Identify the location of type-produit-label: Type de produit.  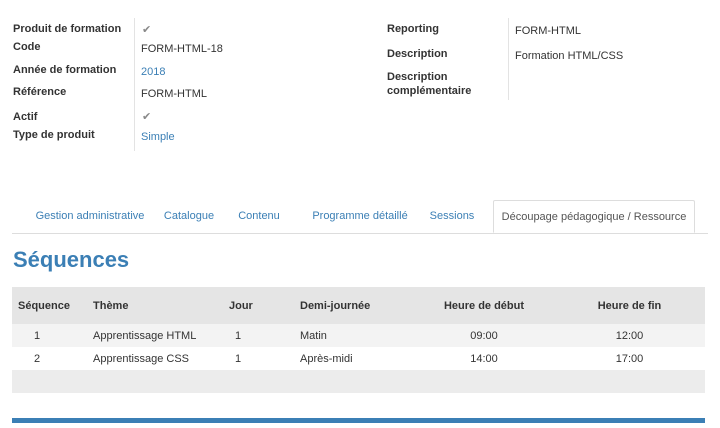
(54, 135).